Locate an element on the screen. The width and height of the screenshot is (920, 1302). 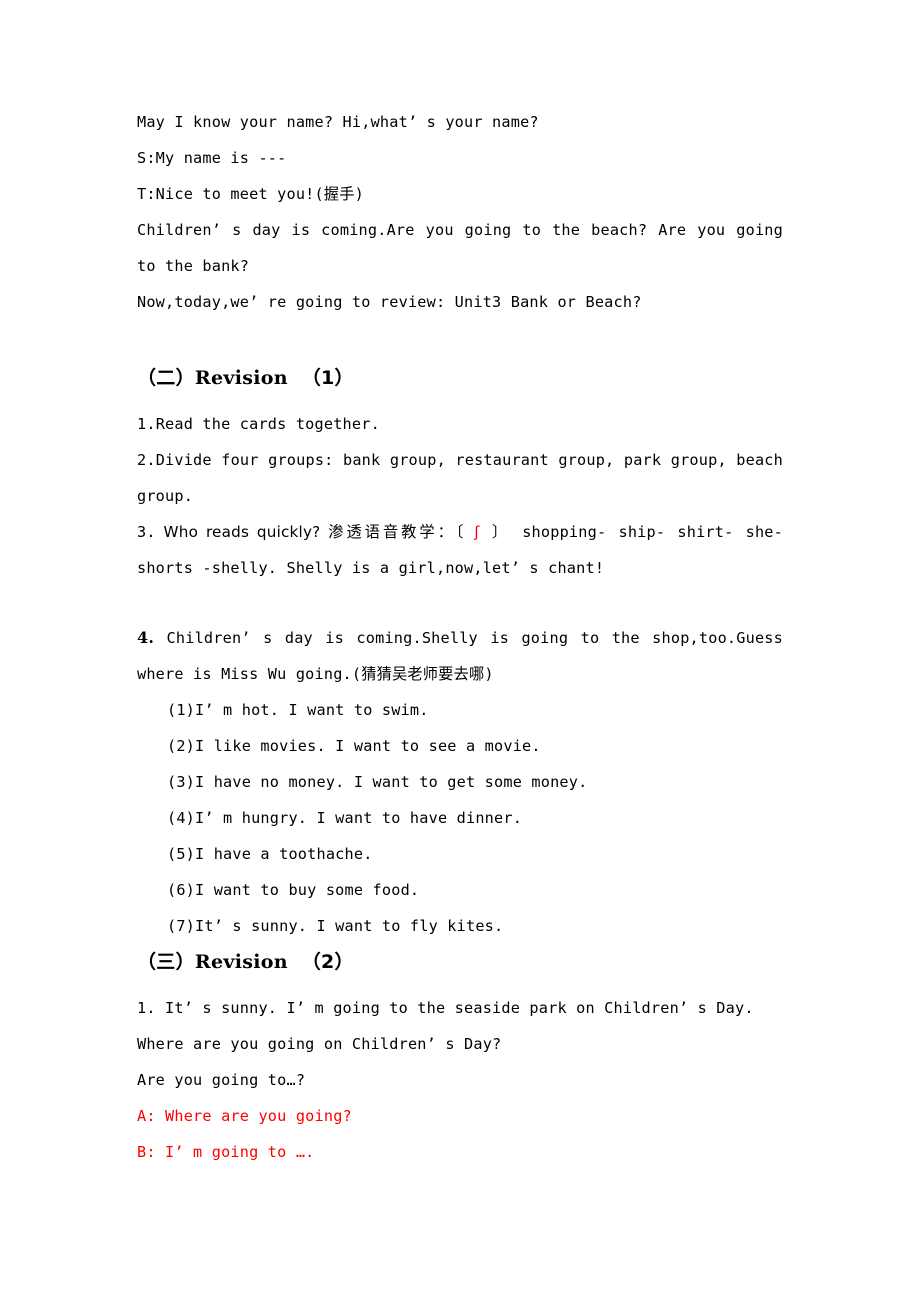
item-4-sub-2: (2)I like movies. I want to see a movie. is located at coordinates (354, 746).